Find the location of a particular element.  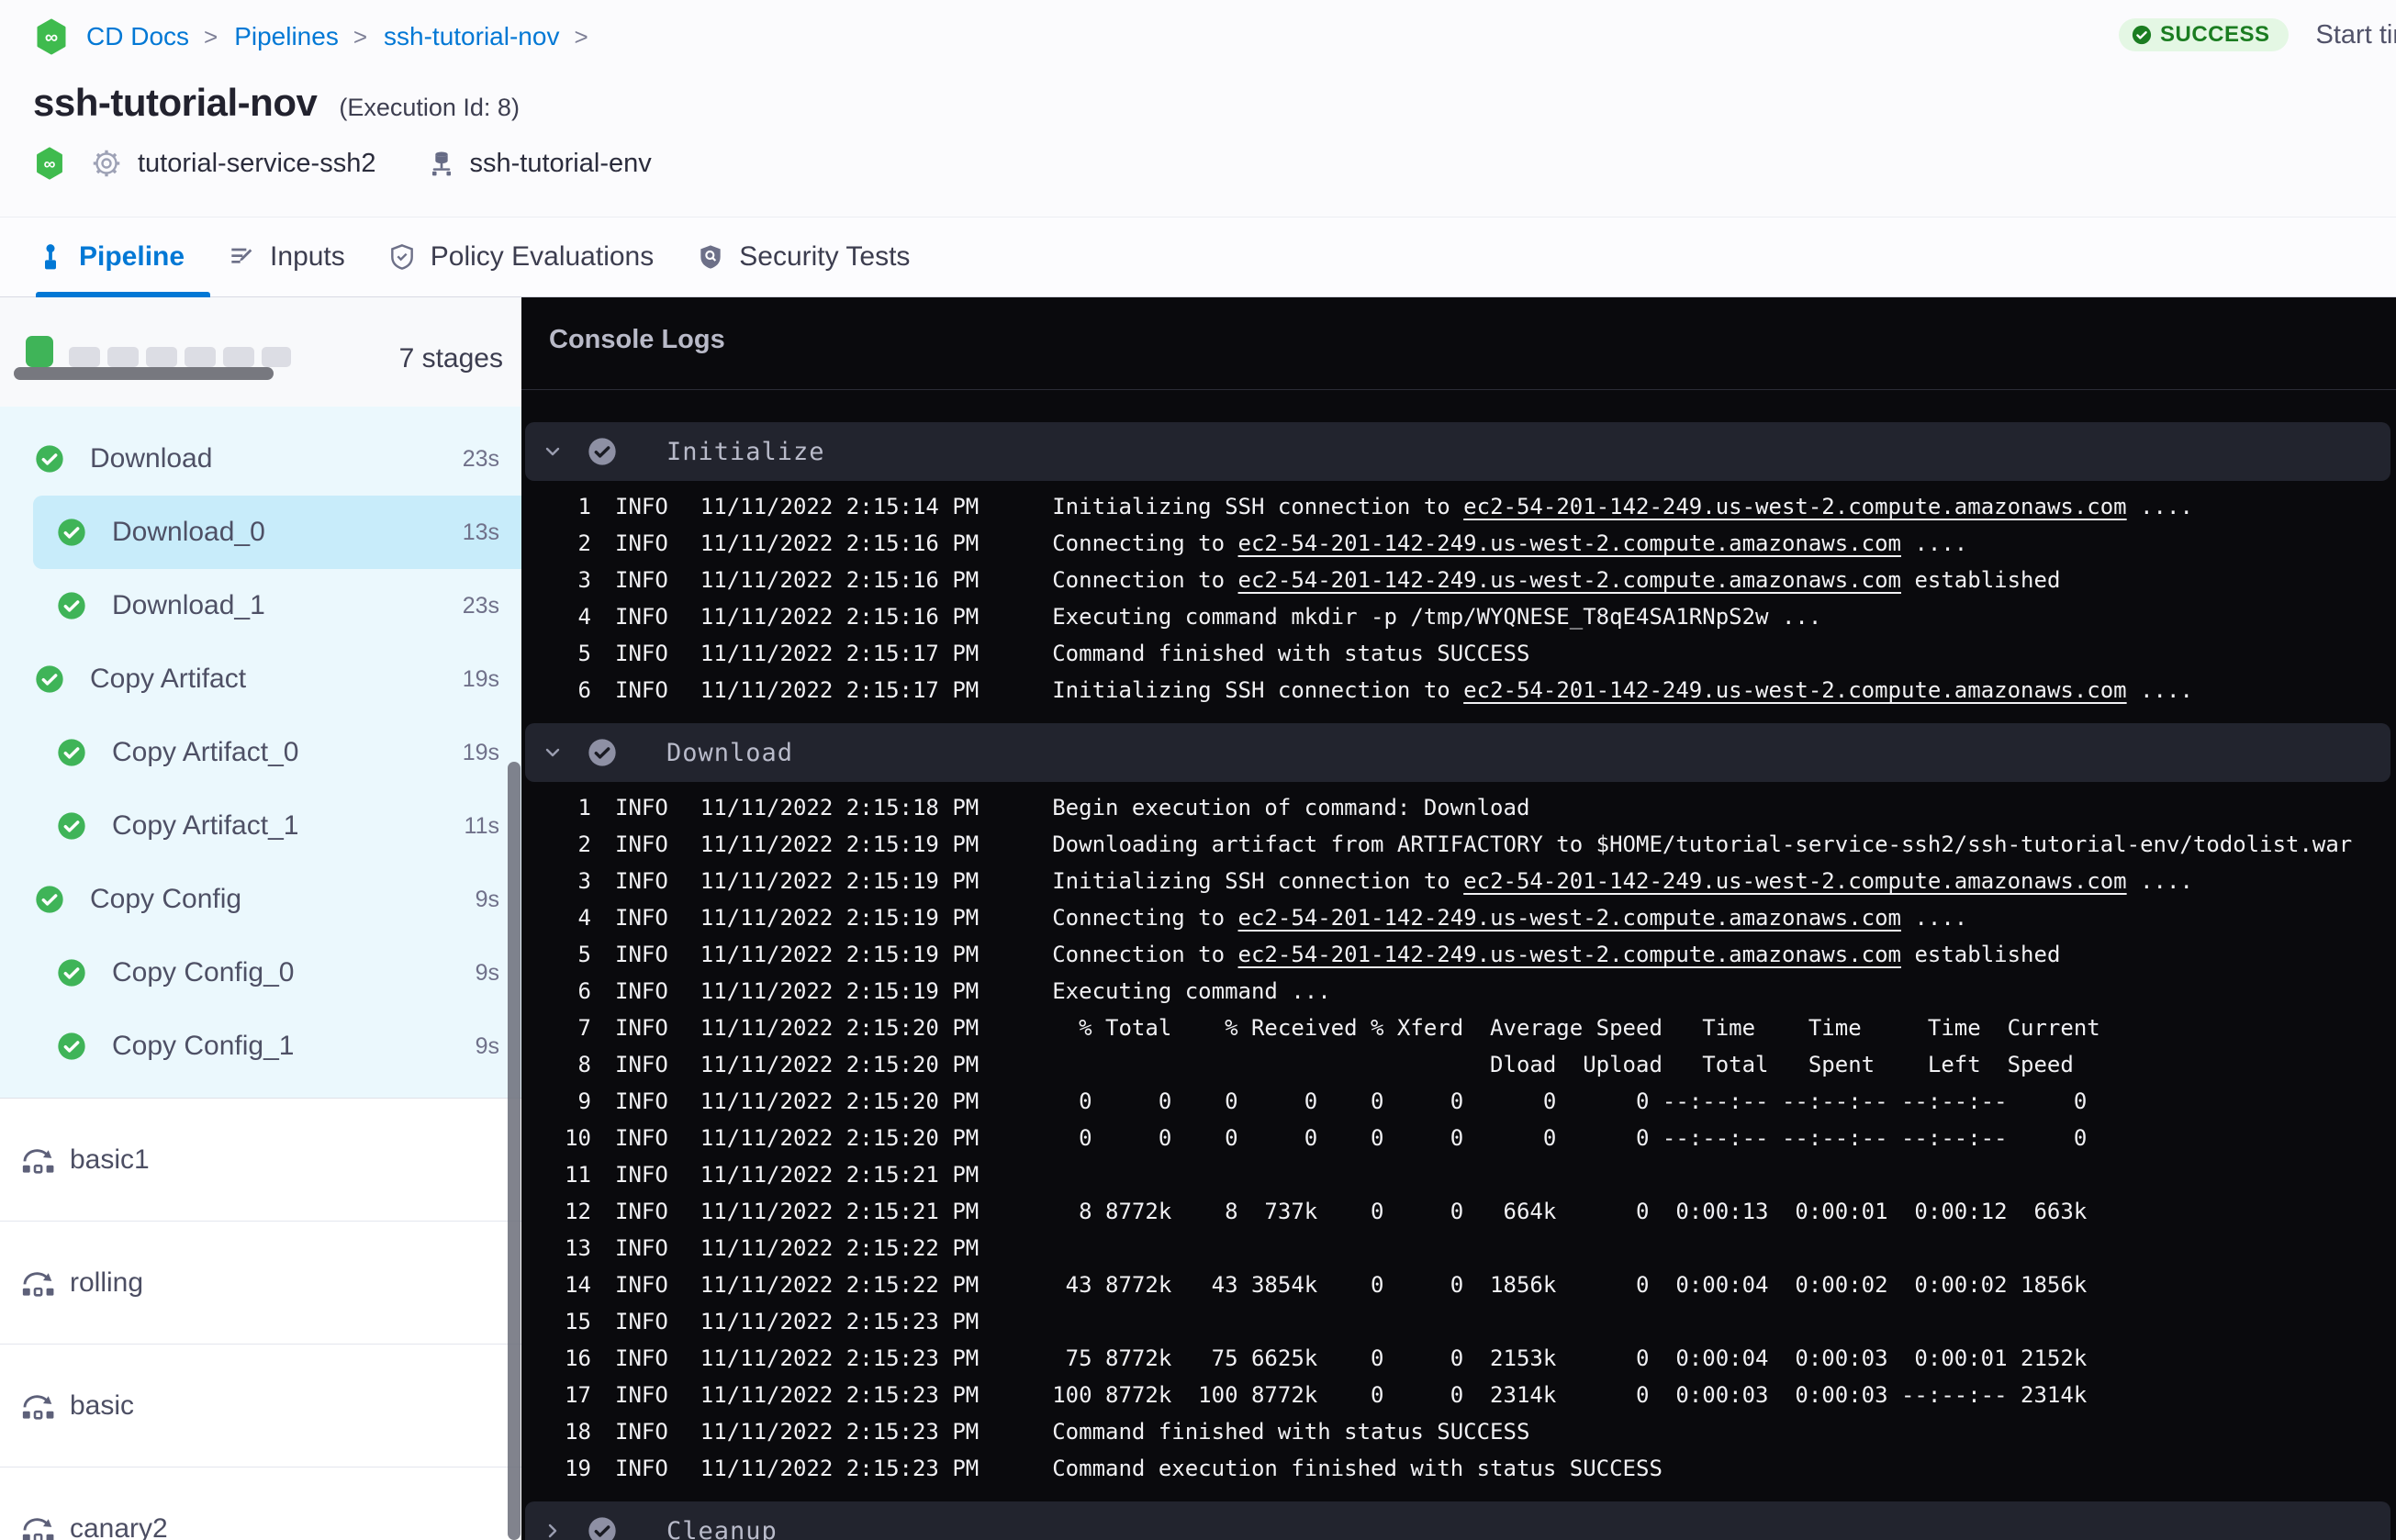

stage-name: Download_1 is located at coordinates (189, 605).